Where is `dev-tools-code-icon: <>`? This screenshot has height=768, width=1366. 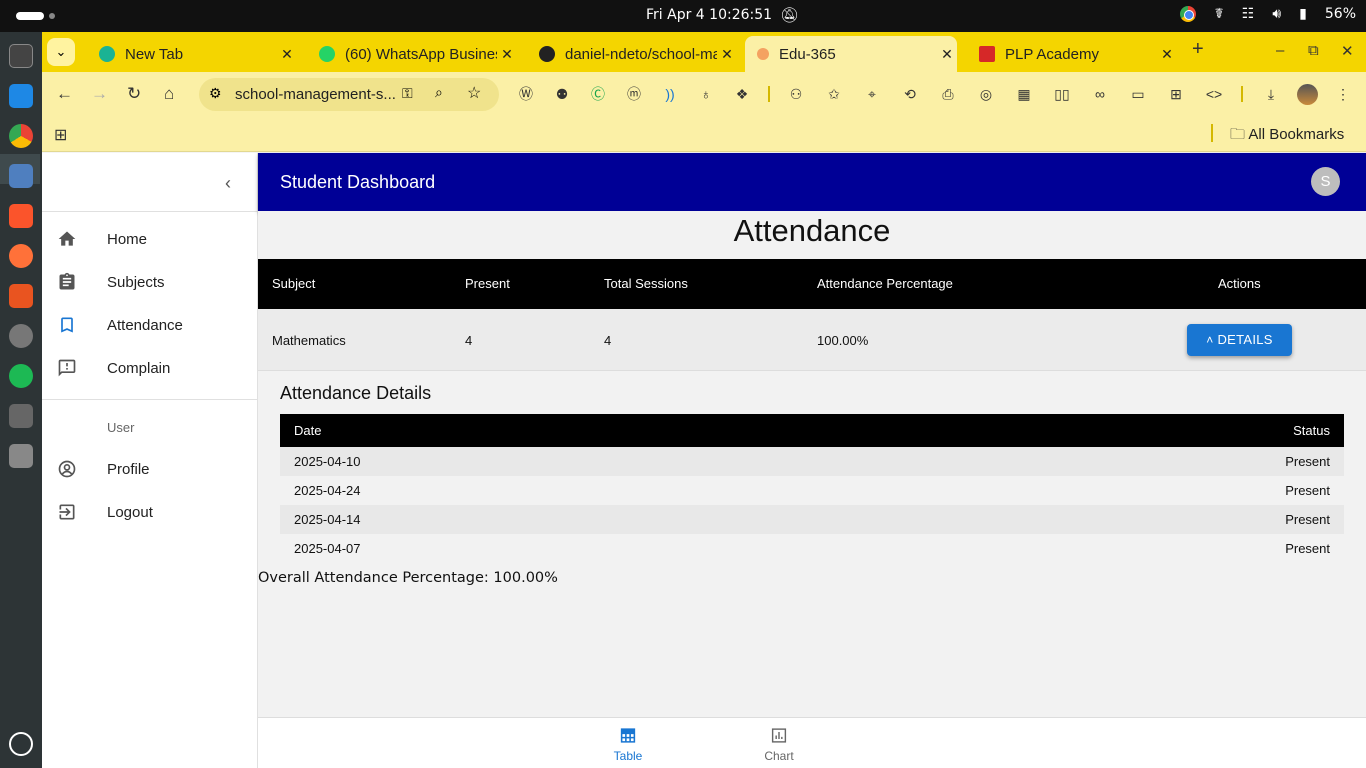 dev-tools-code-icon: <> is located at coordinates (1214, 94).